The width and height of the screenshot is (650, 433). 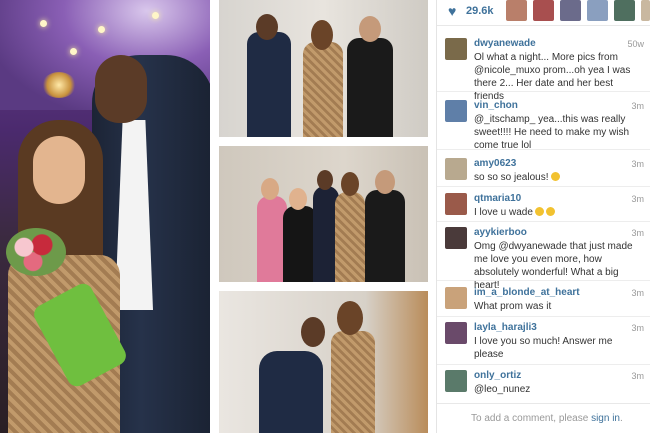 I want to click on comment-username: vin_chon, so click(x=496, y=105).